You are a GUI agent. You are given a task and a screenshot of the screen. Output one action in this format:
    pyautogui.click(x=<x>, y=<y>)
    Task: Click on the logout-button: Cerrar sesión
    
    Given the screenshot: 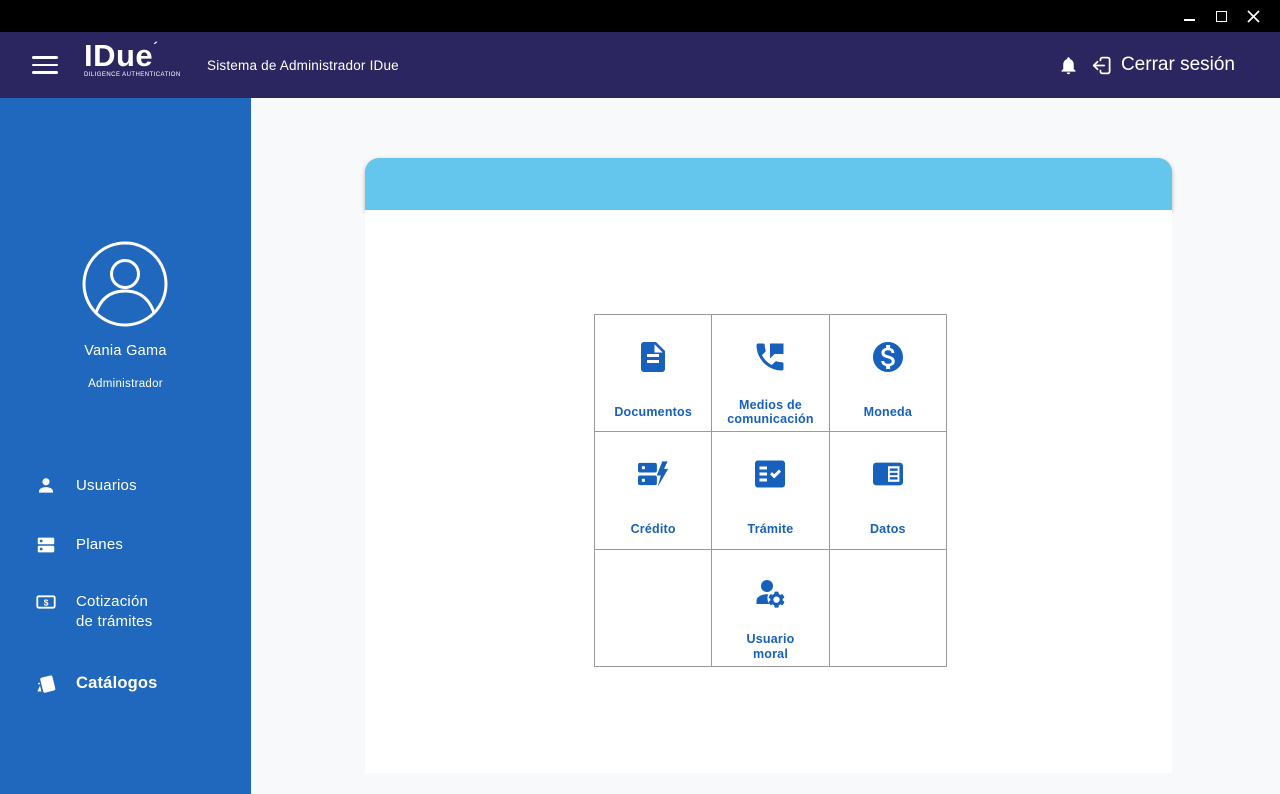 What is the action you would take?
    pyautogui.click(x=1162, y=65)
    